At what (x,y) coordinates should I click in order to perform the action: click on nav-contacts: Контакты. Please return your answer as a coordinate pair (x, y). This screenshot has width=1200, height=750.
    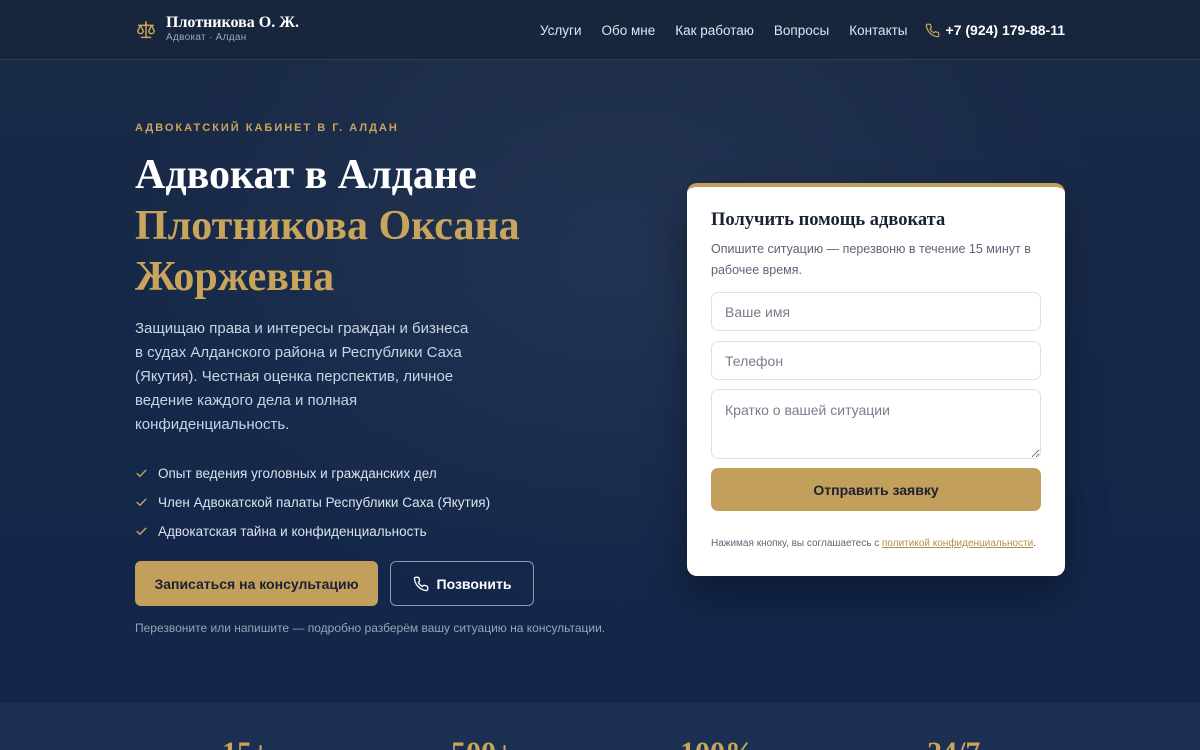
    Looking at the image, I should click on (878, 30).